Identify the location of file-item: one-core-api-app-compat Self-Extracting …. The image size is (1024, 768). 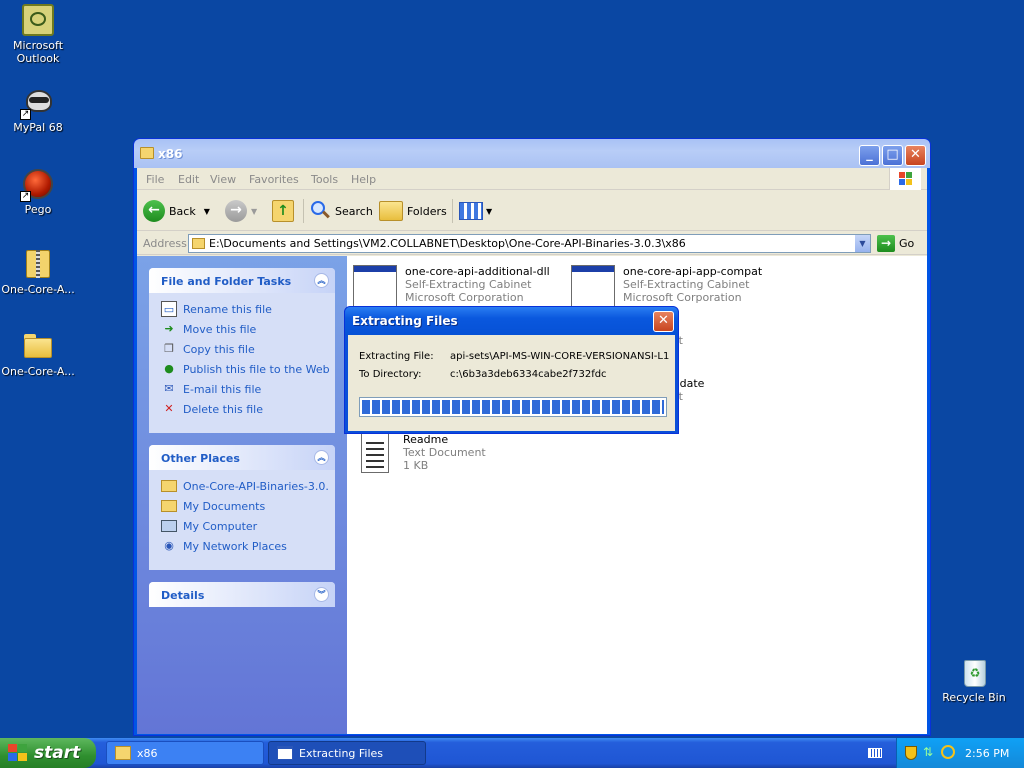
(666, 287).